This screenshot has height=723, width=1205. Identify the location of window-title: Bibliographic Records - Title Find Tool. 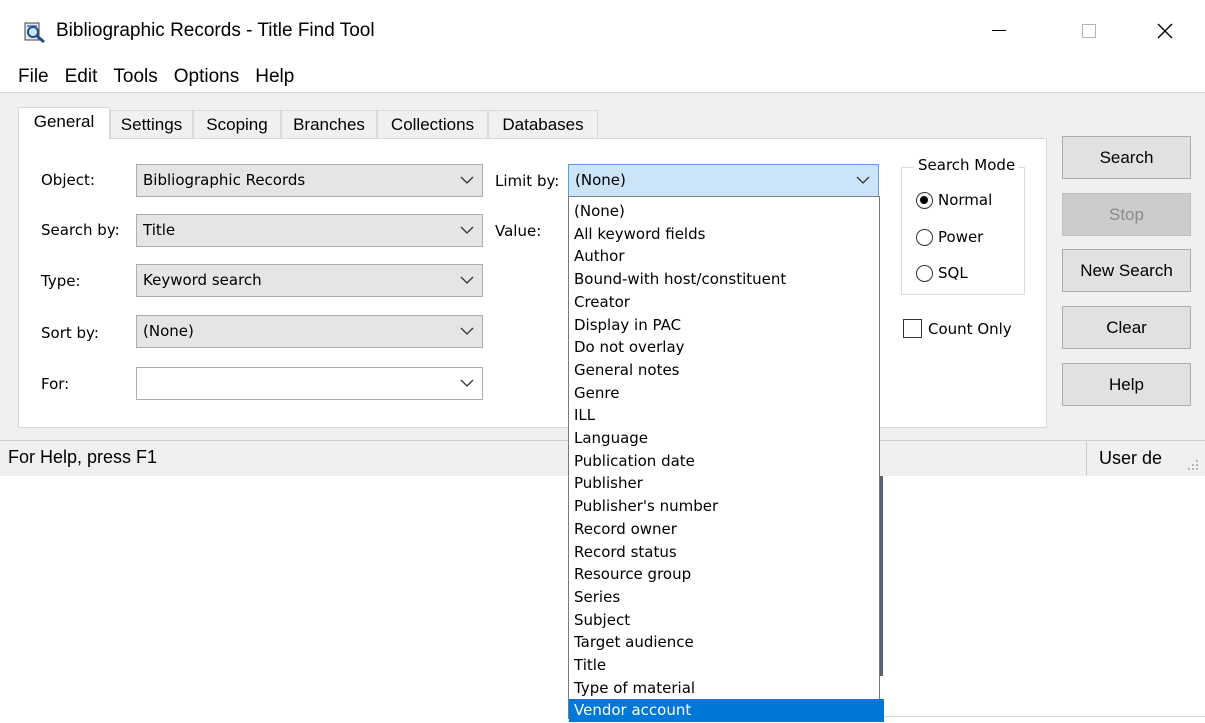
(215, 30).